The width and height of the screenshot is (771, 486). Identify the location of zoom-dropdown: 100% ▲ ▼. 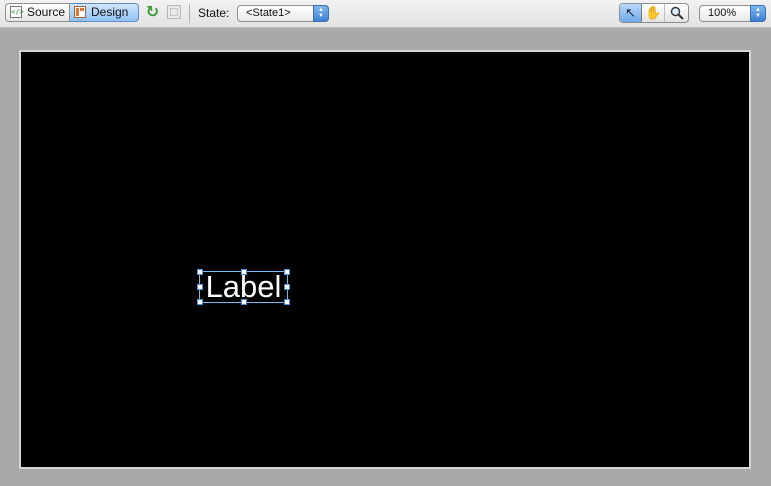
(732, 13).